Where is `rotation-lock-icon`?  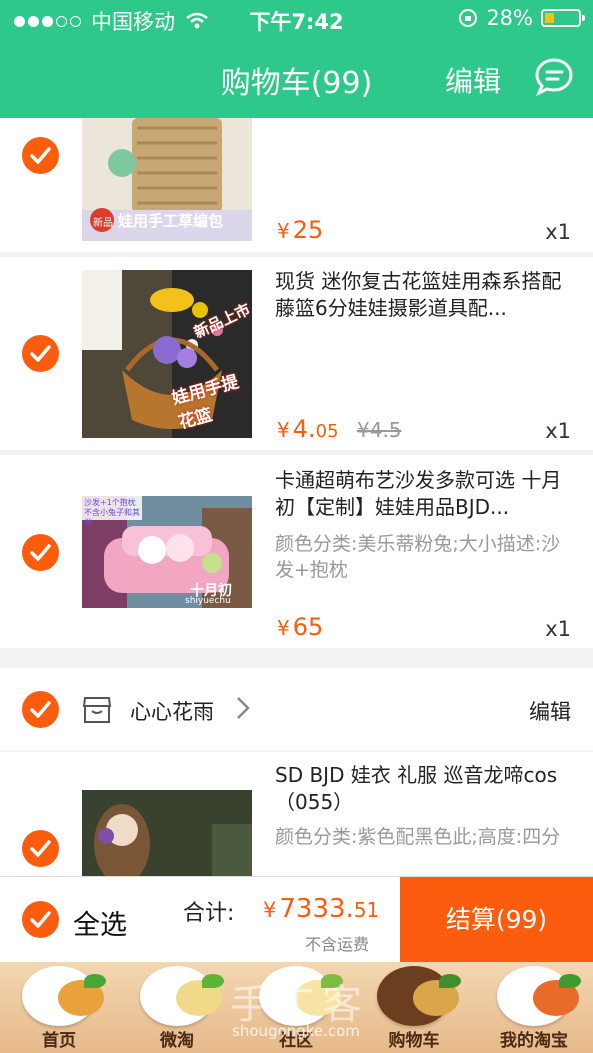 rotation-lock-icon is located at coordinates (468, 18).